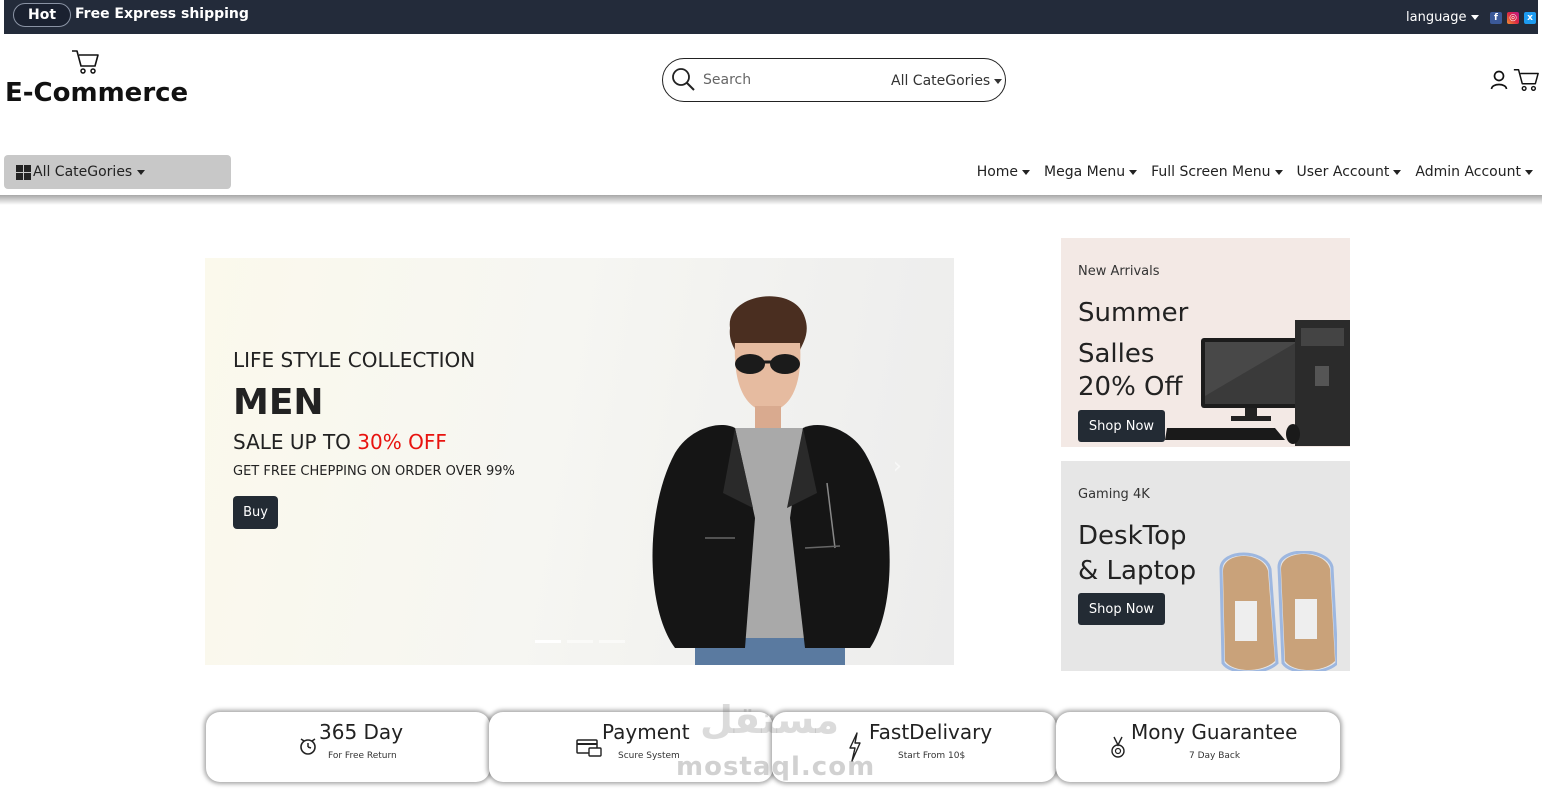  Describe the element at coordinates (278, 402) in the screenshot. I see `hero-title: MEN` at that location.